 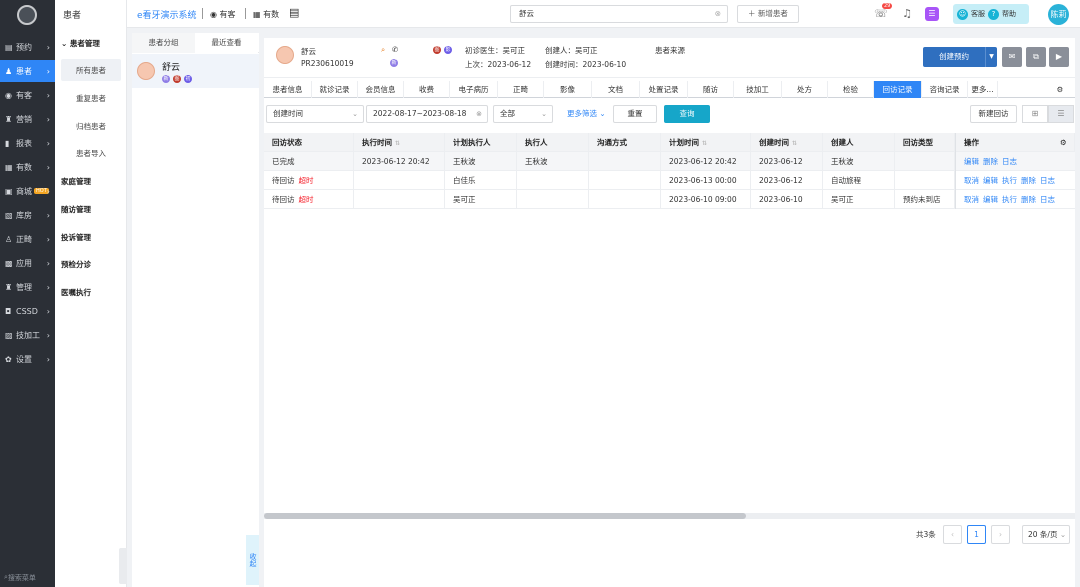 I want to click on column-header: 创建时间 ⇅, so click(x=787, y=142).